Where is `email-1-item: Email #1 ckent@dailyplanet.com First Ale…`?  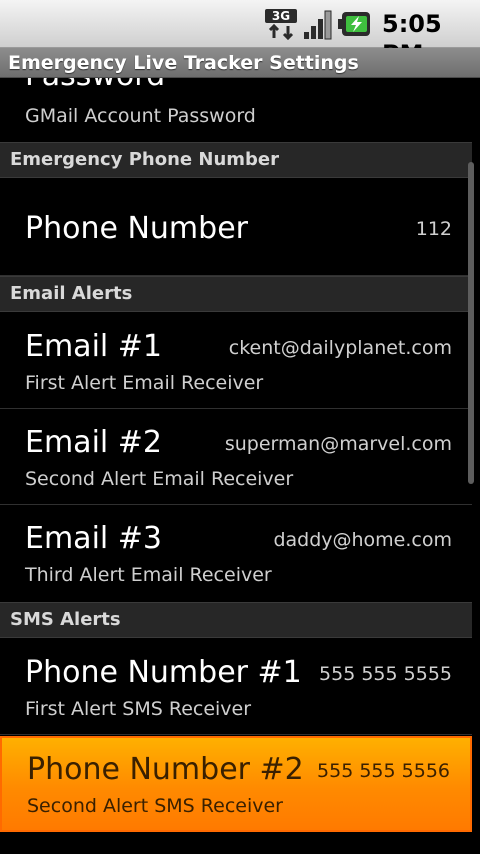
email-1-item: Email #1 ckent@dailyplanet.com First Ale… is located at coordinates (236, 361).